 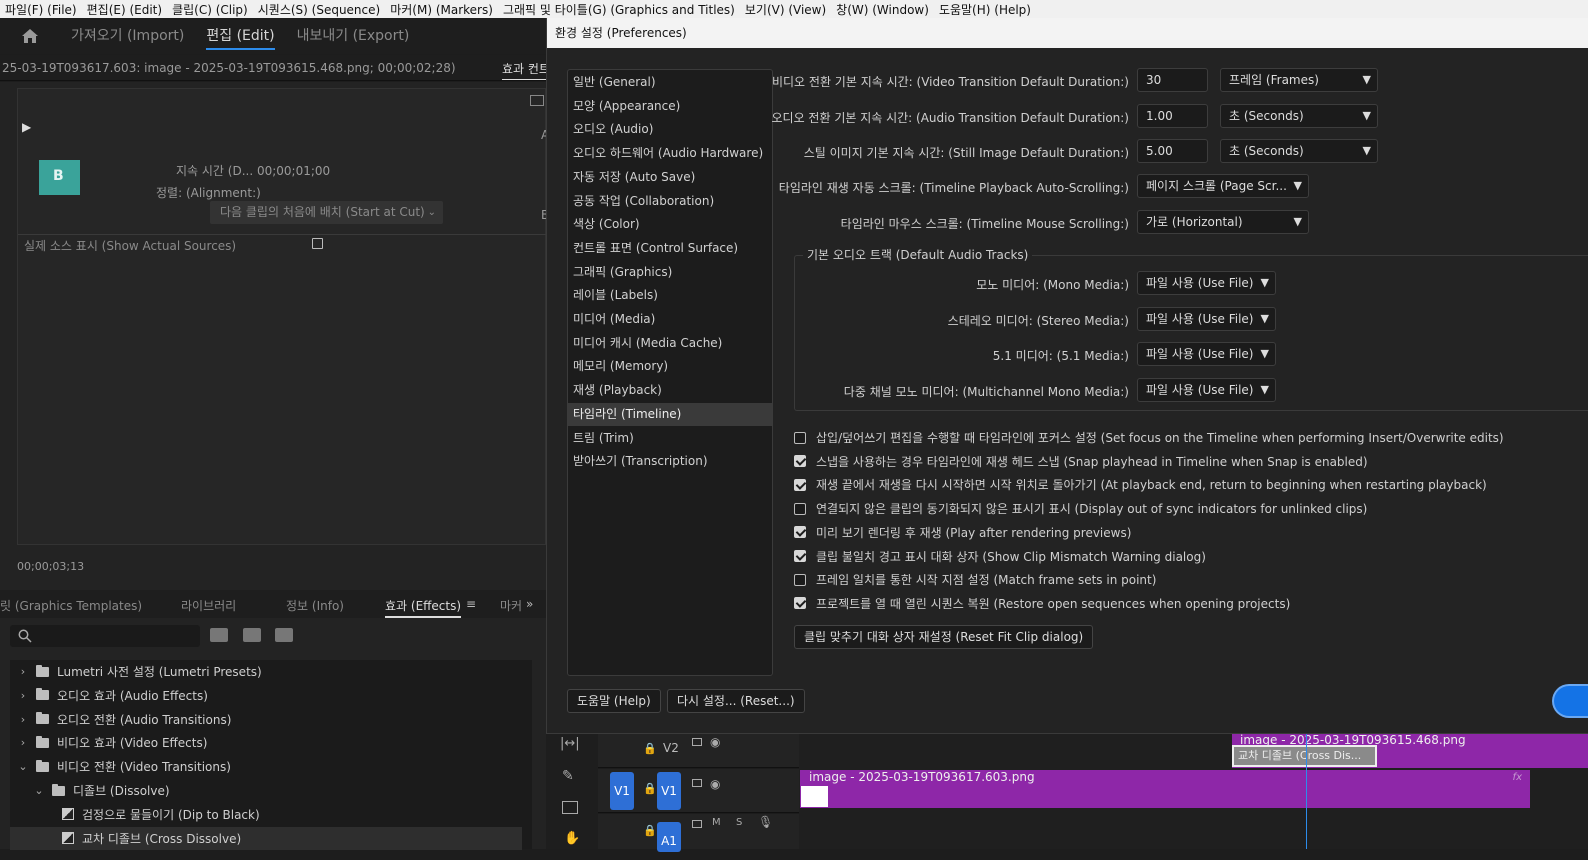 What do you see at coordinates (266, 742) in the screenshot?
I see `effects-tree-item: › 비디오 효과 (Video Effects)` at bounding box center [266, 742].